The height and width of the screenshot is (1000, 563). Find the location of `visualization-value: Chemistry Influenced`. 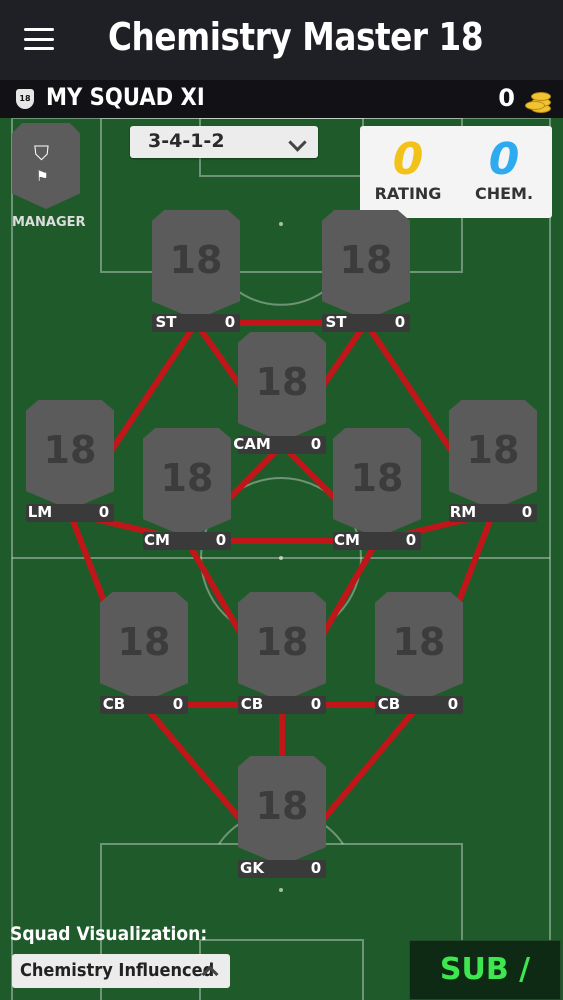

visualization-value: Chemistry Influenced is located at coordinates (117, 970).